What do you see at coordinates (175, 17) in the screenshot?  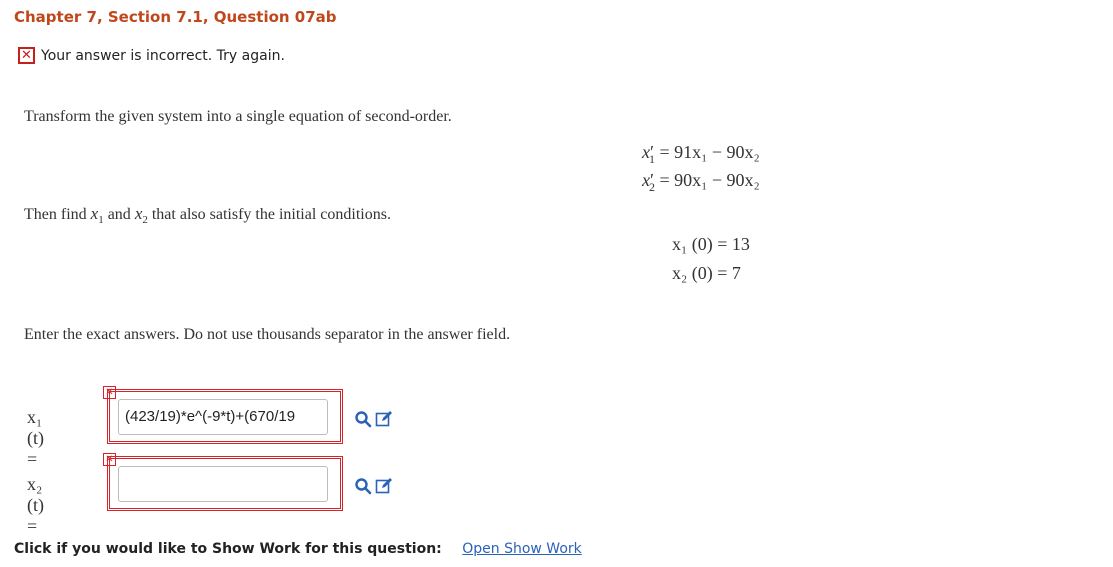 I see `page-title: Chapter 7, Section 7.1, Question 07ab` at bounding box center [175, 17].